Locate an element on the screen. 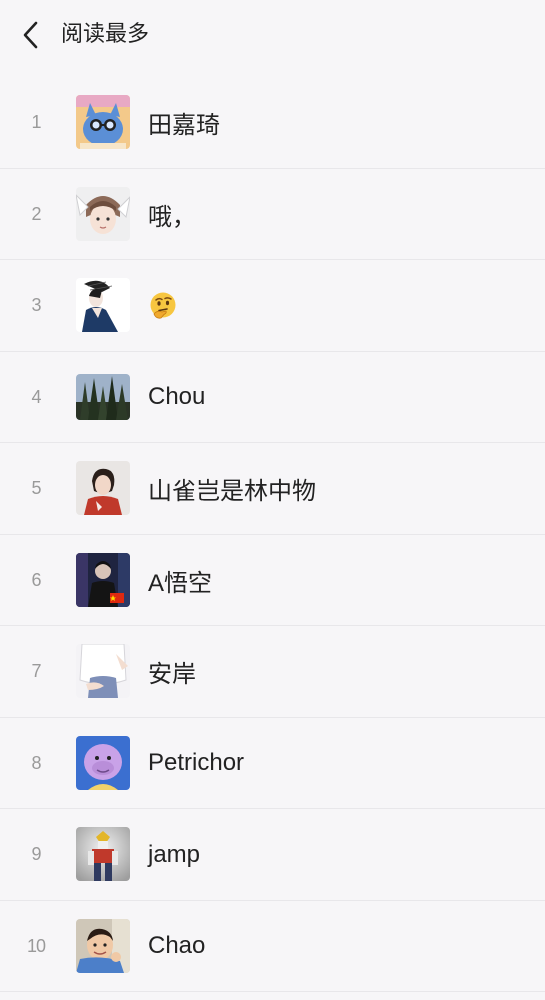 This screenshot has width=545, height=1000. back-button is located at coordinates (31, 35).